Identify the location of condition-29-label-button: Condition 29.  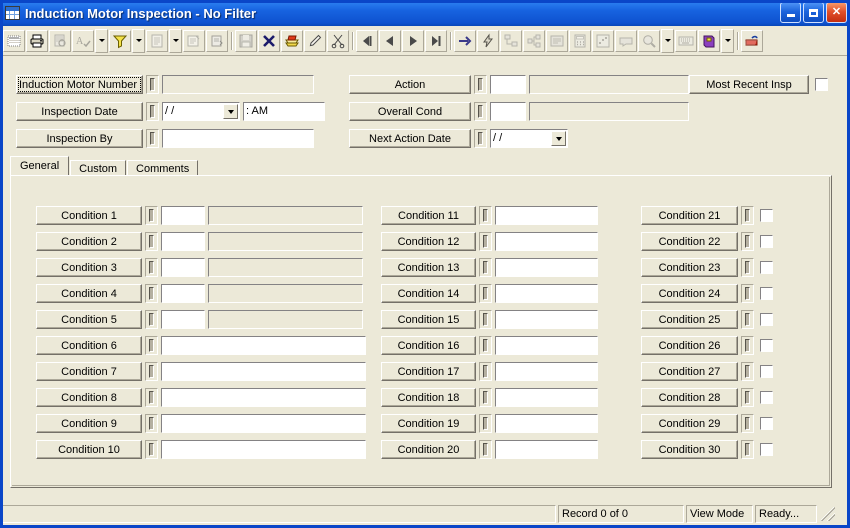
(689, 423).